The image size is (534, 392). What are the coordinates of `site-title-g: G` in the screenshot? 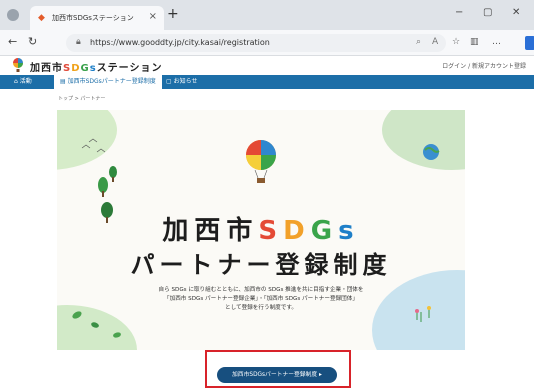 It's located at (85, 68).